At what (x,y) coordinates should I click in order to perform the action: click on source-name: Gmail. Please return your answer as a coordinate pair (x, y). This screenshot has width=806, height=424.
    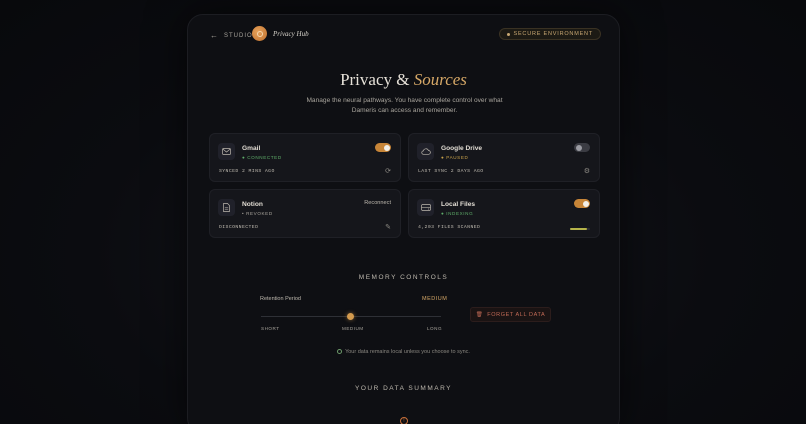
    Looking at the image, I should click on (251, 148).